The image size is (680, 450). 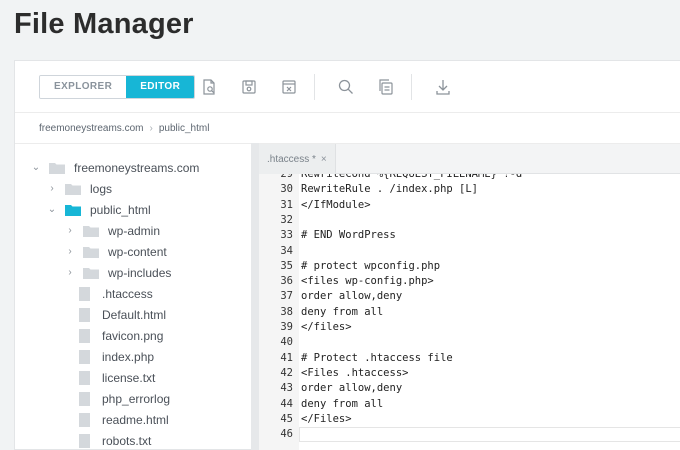 I want to click on tree-item-wp-admin: › wp-admin, so click(x=112, y=231).